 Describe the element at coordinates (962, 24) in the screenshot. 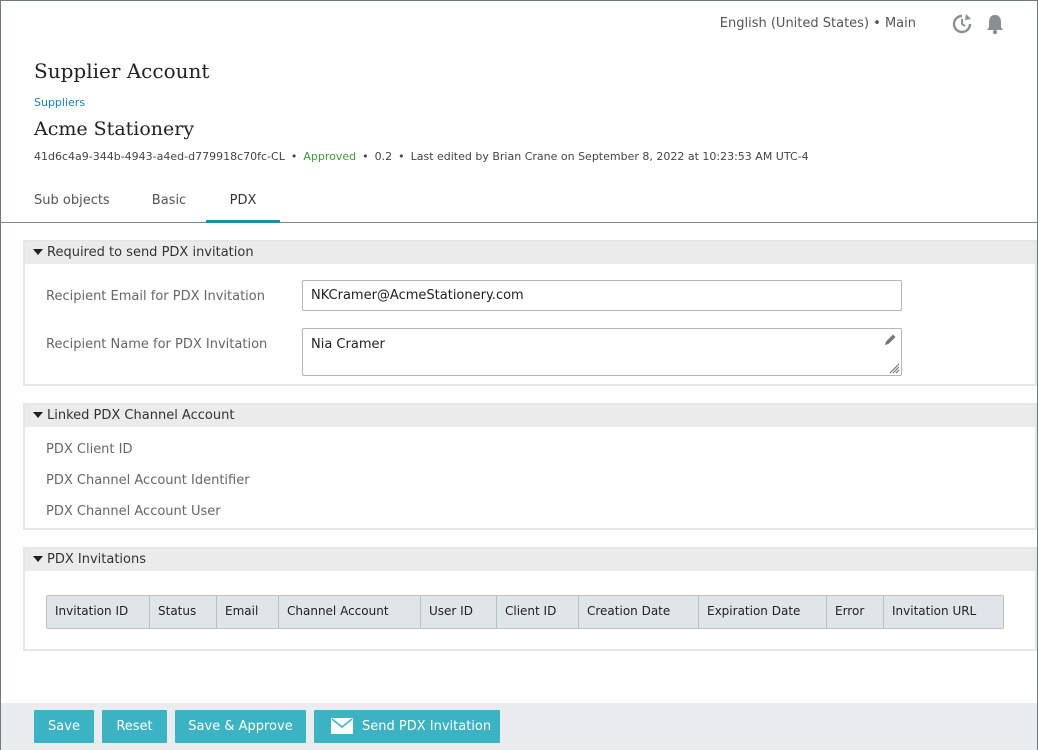

I see `refresh-icon` at that location.